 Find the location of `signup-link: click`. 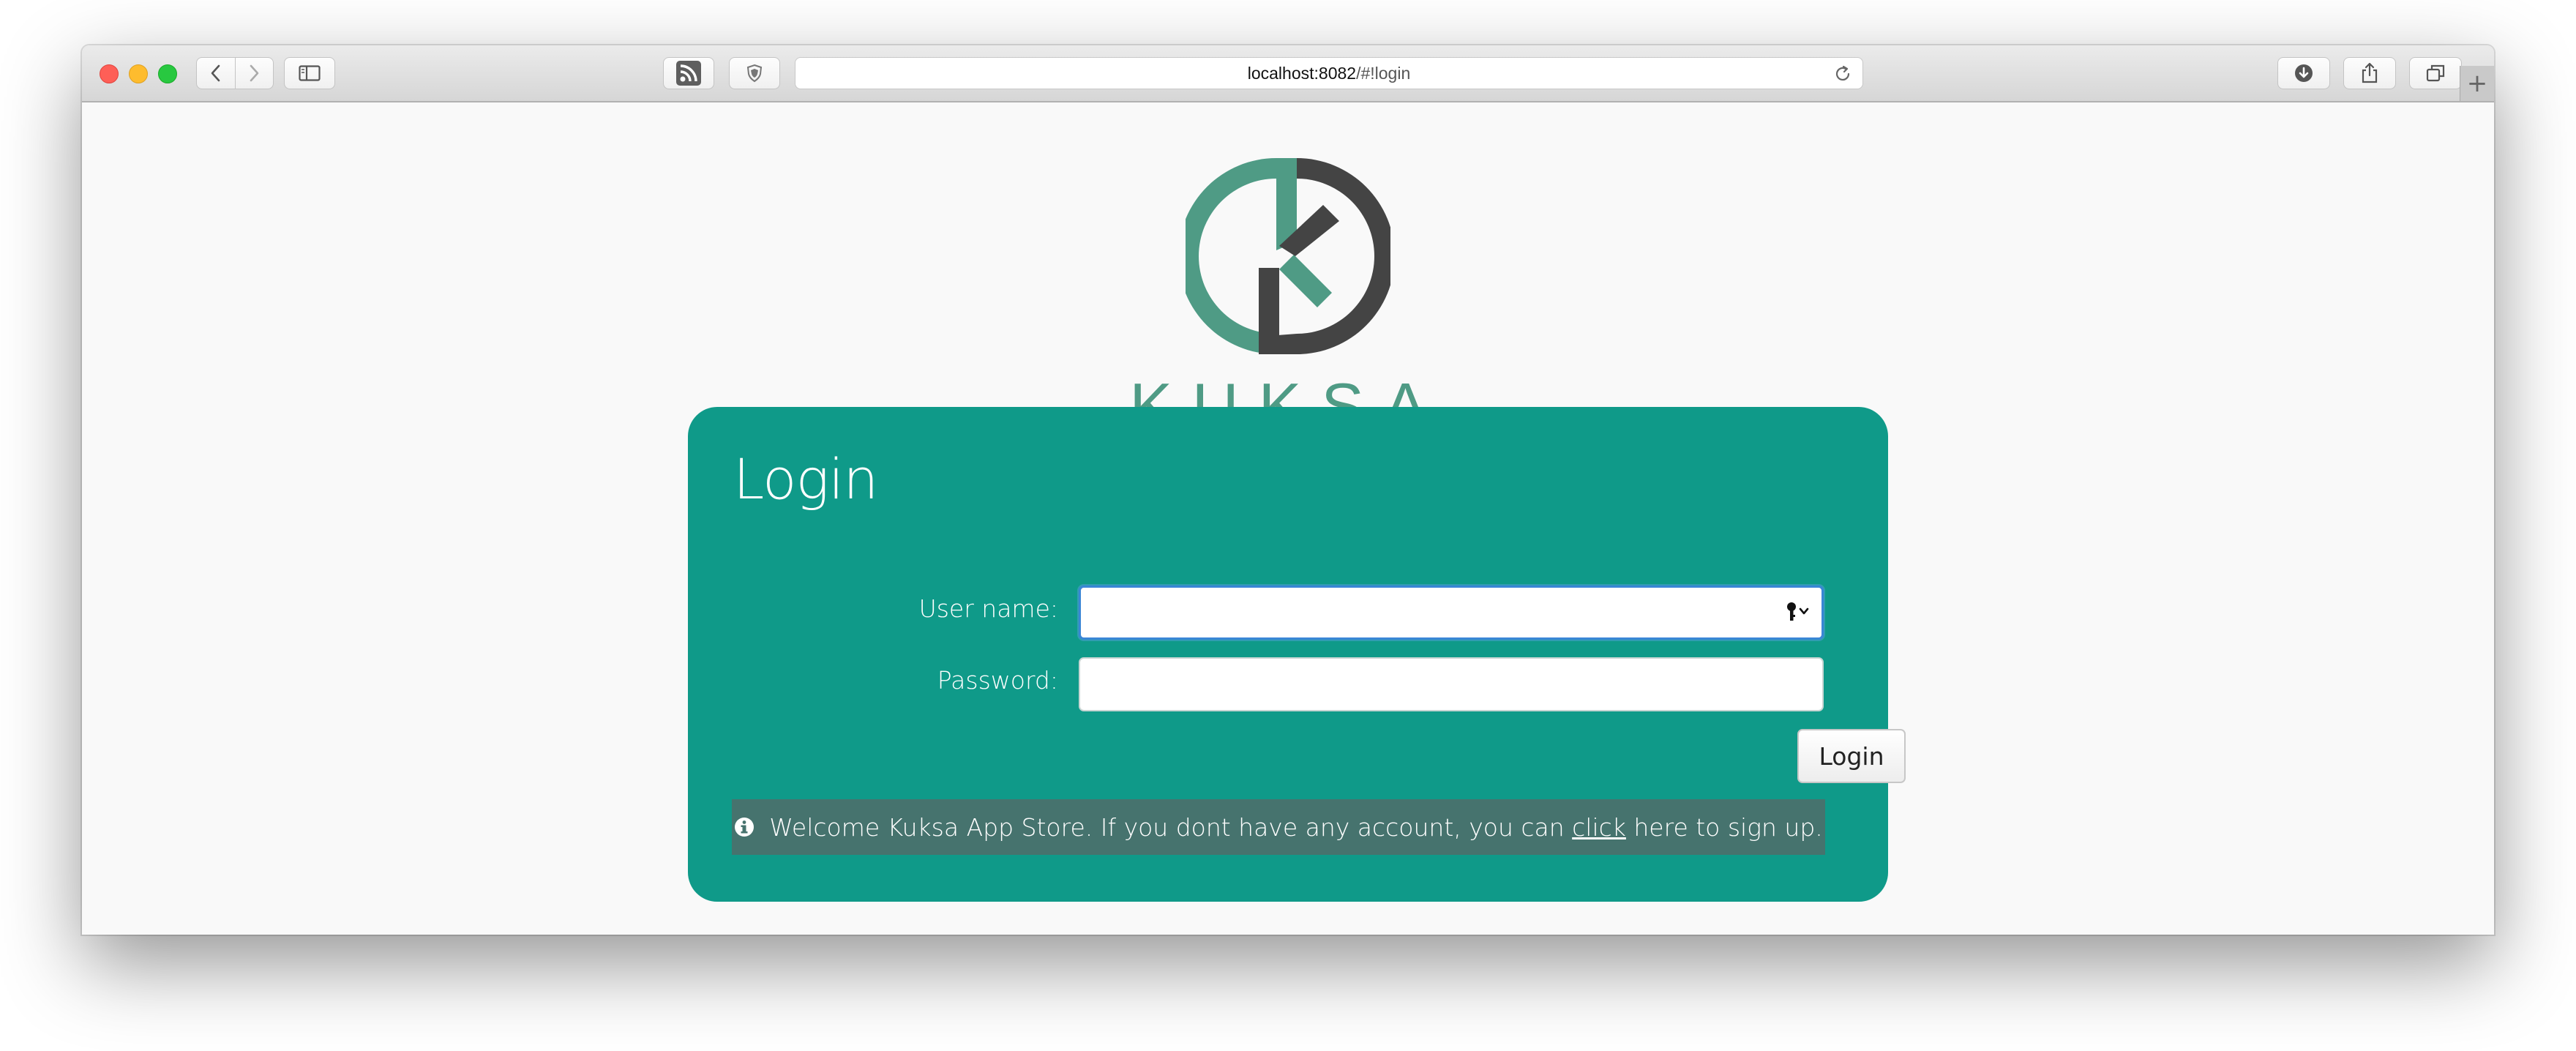

signup-link: click is located at coordinates (1599, 827).